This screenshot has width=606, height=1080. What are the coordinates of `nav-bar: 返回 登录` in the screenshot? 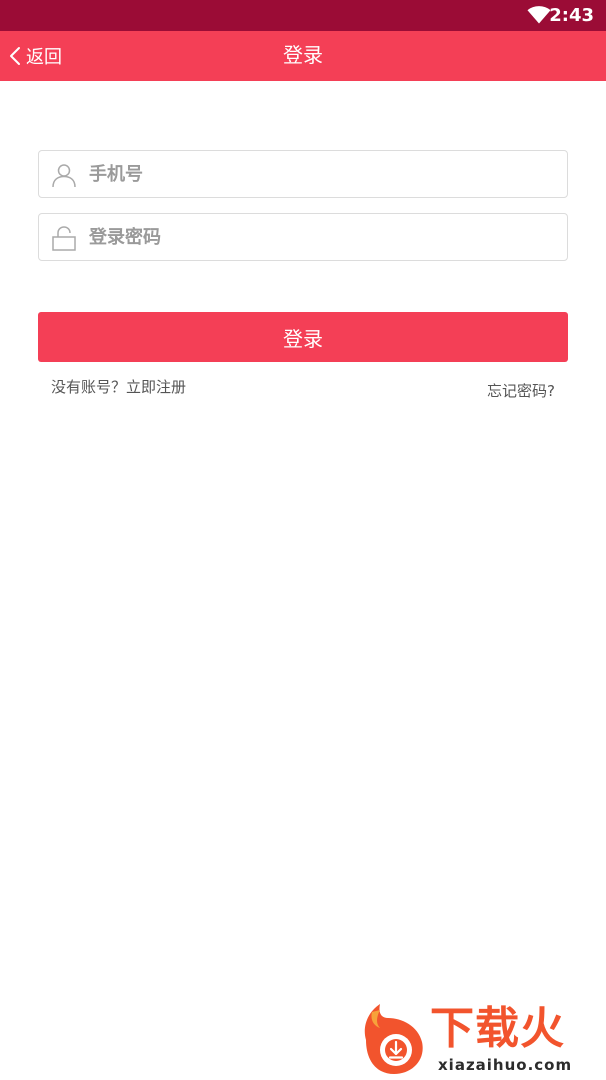 It's located at (303, 56).